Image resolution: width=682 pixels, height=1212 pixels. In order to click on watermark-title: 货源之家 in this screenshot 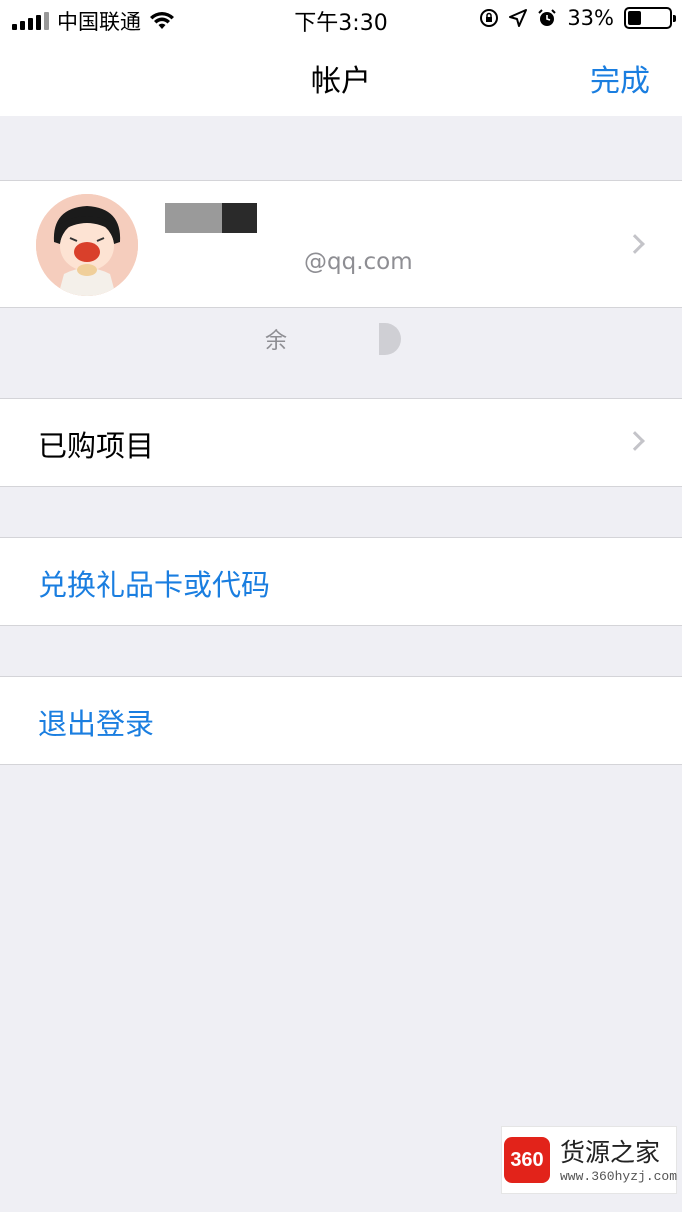, I will do `click(610, 1152)`.